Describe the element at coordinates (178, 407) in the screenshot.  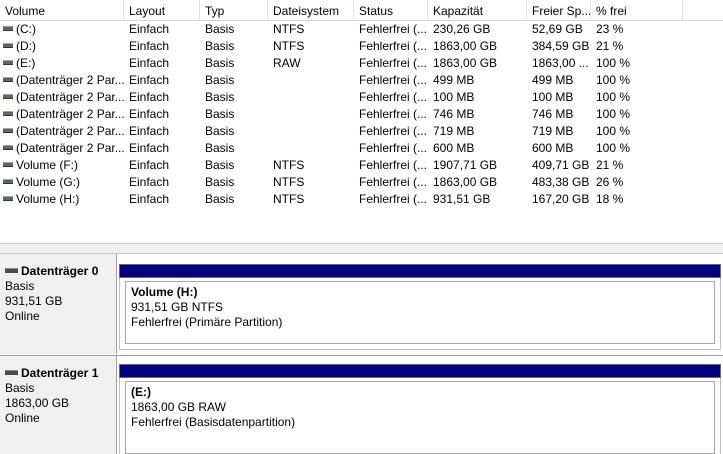
I see `partition-detail: 1863,00 GB RAW` at that location.